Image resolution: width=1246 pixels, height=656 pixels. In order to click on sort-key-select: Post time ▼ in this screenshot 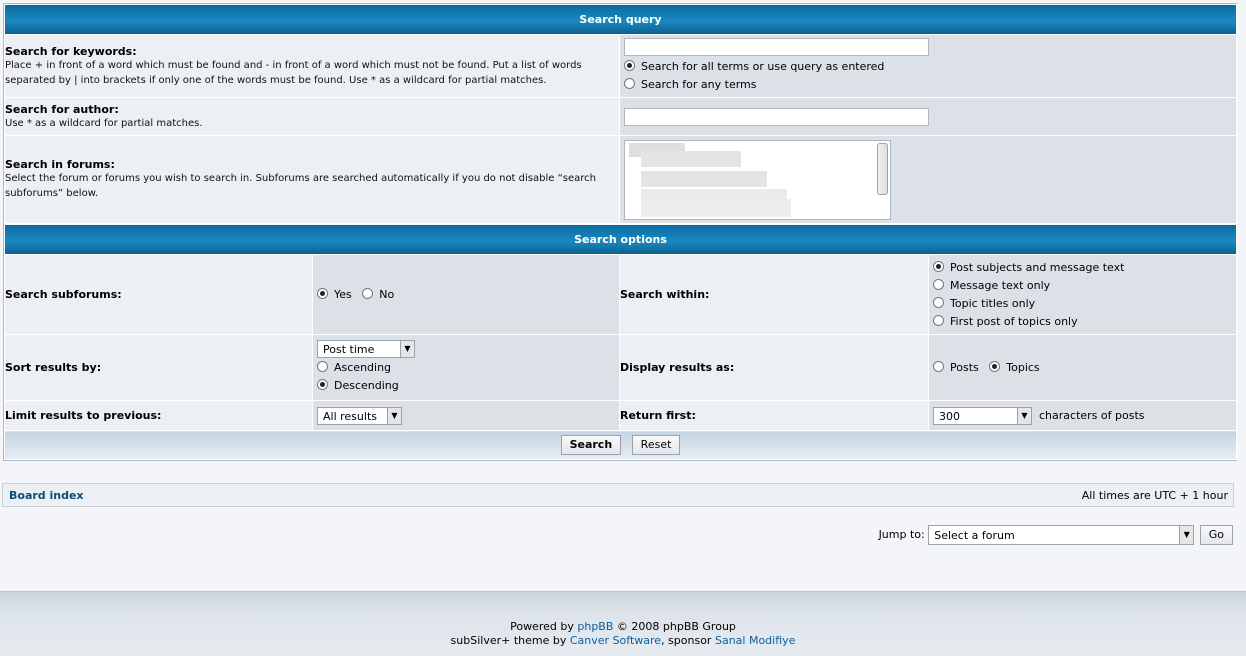, I will do `click(366, 349)`.